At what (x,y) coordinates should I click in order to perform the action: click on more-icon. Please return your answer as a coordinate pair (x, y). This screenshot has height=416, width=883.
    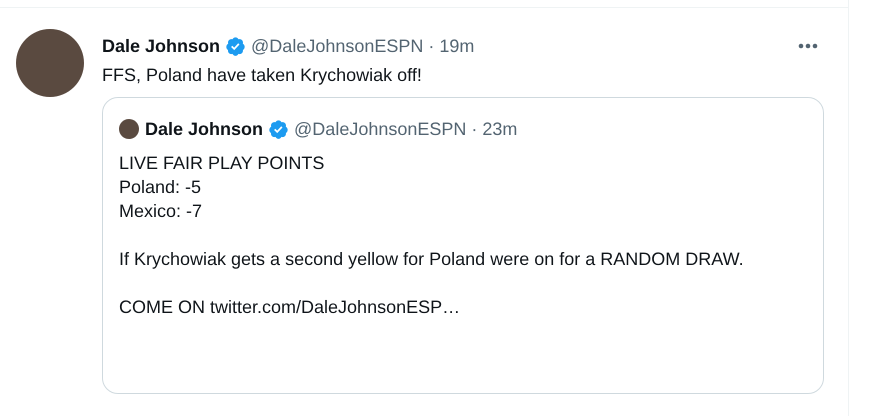
    Looking at the image, I should click on (808, 46).